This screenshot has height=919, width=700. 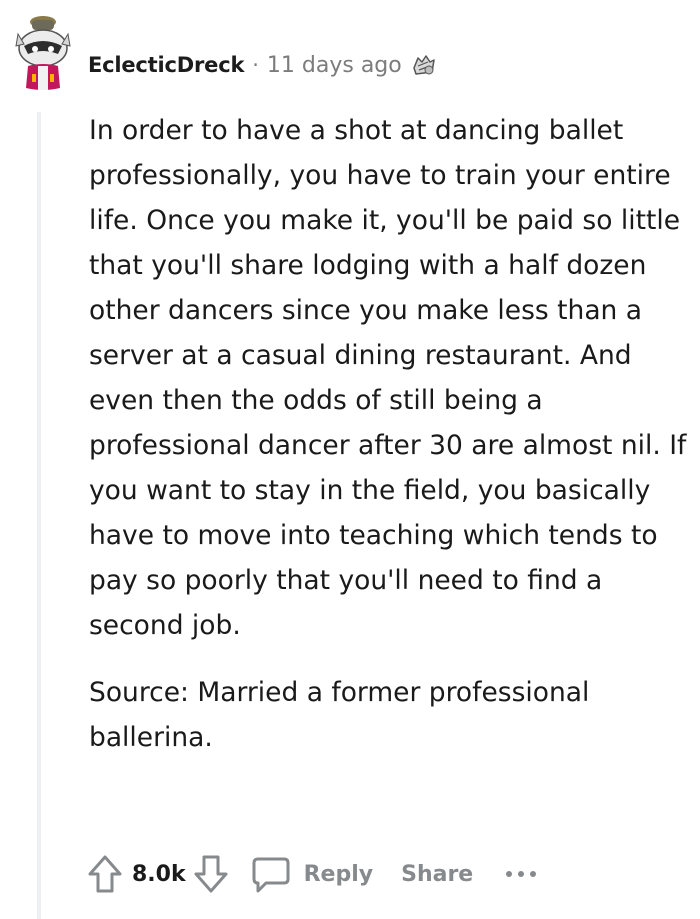 What do you see at coordinates (437, 874) in the screenshot?
I see `share-button: Share` at bounding box center [437, 874].